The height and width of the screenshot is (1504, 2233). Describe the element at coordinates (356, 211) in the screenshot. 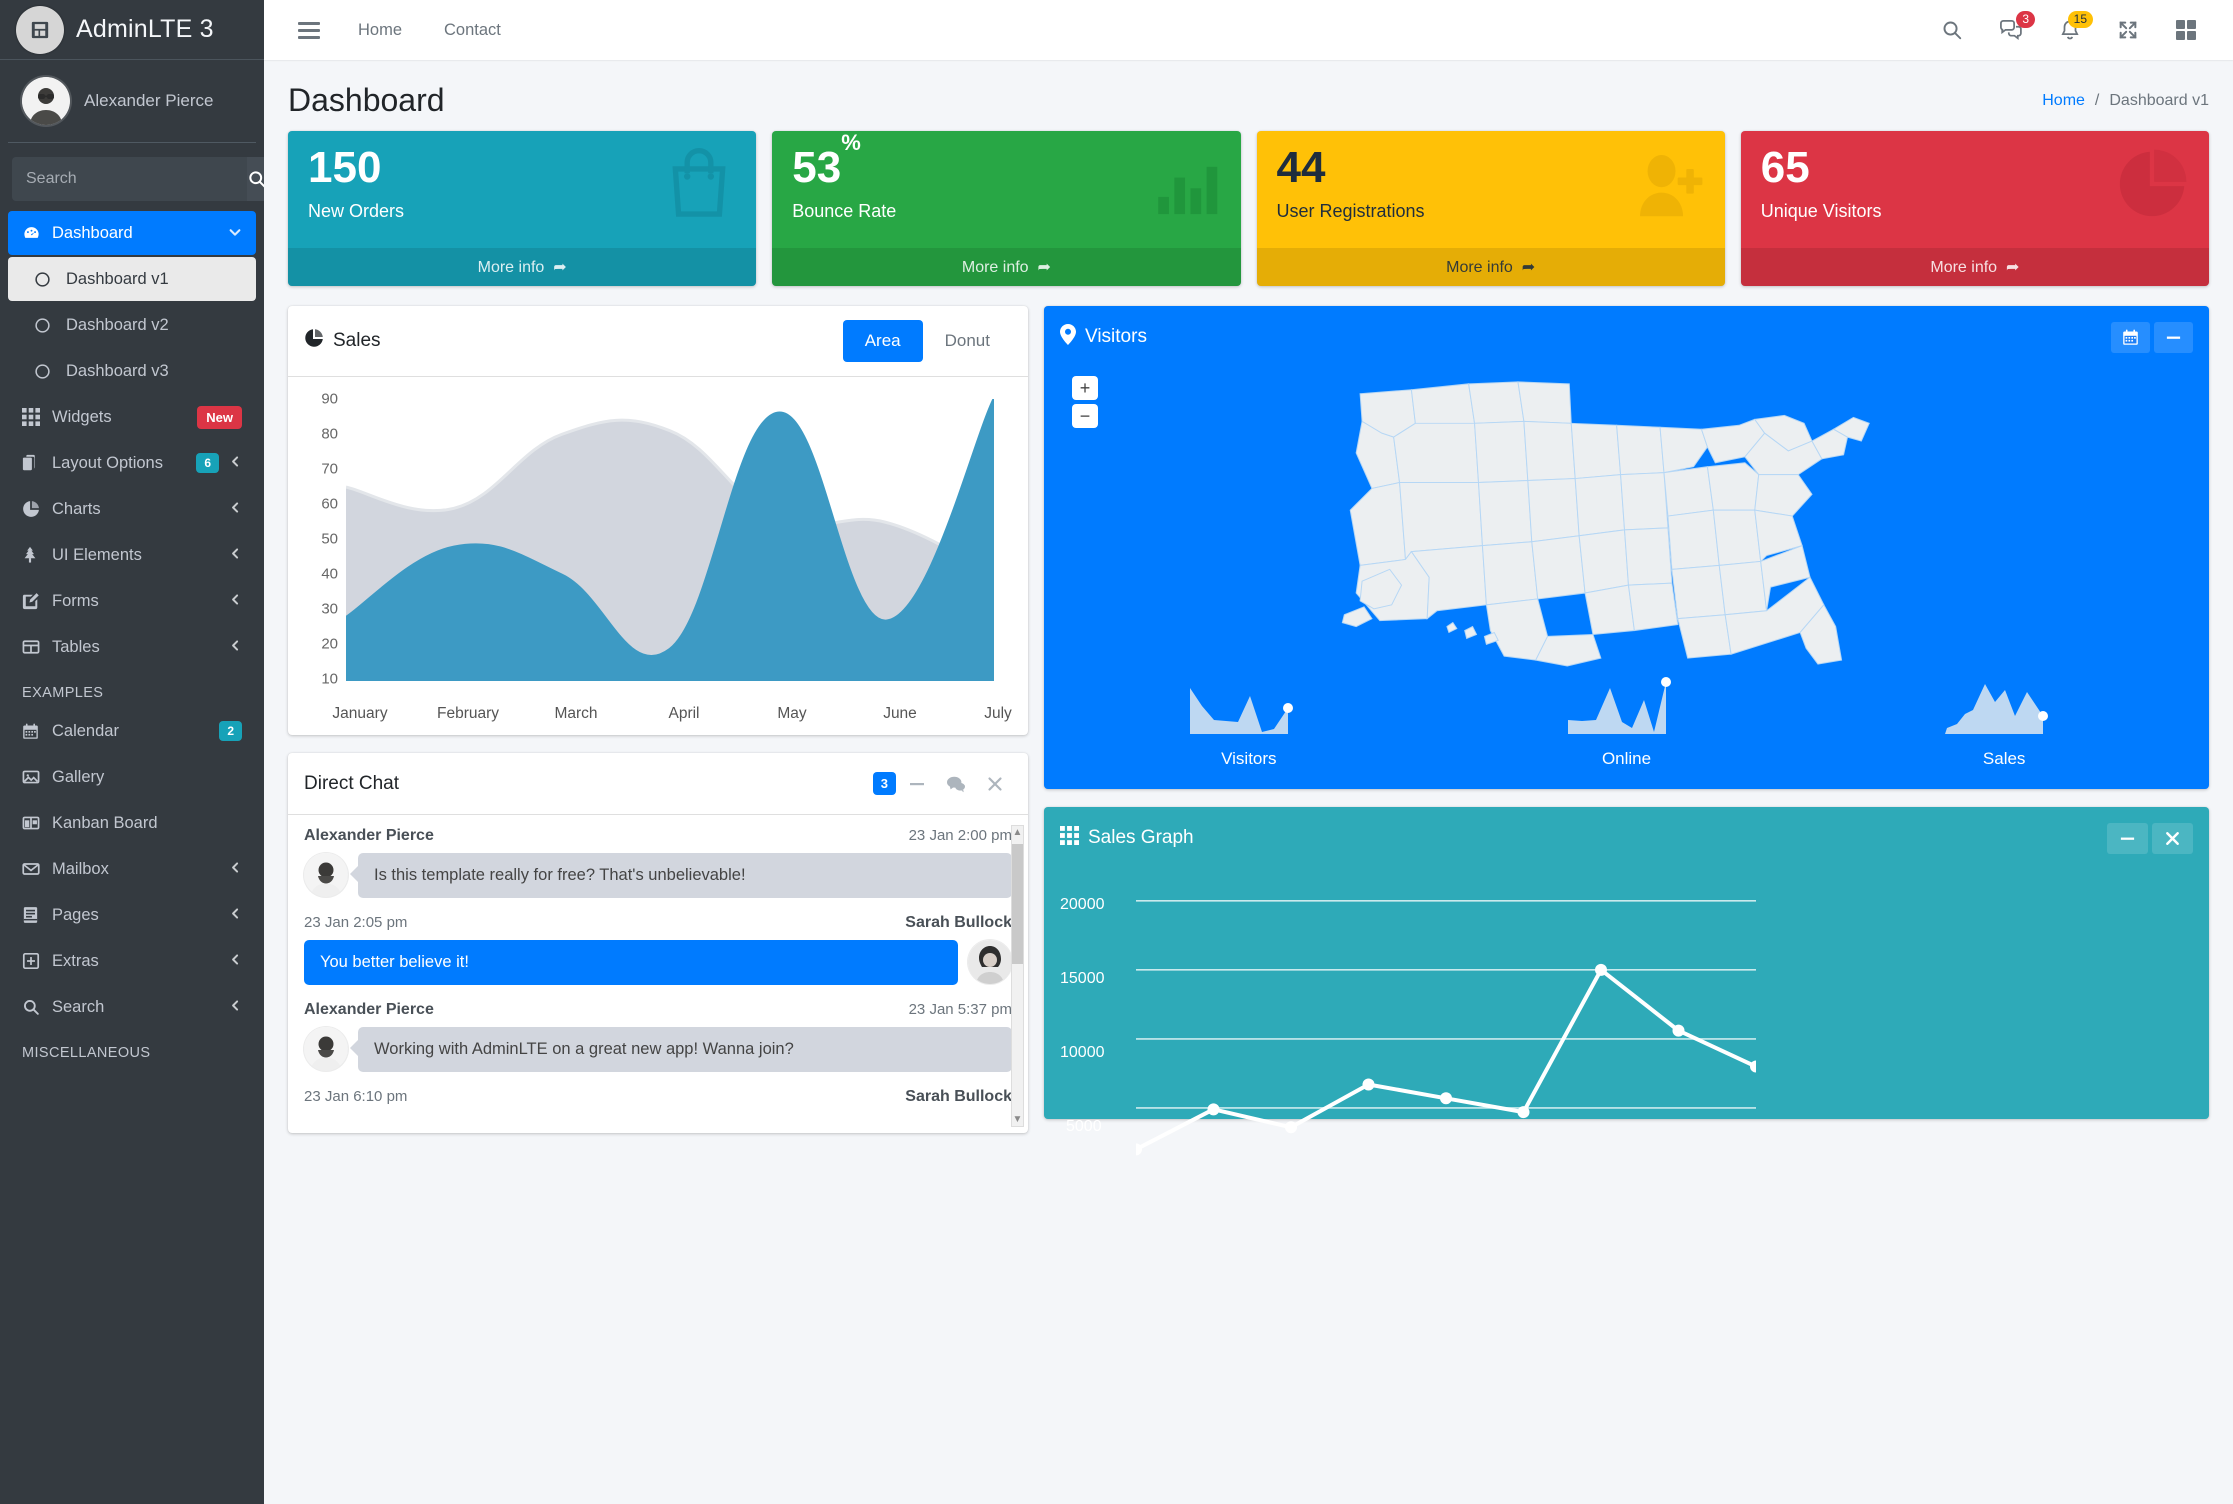

I see `info-box-label: New Orders` at that location.